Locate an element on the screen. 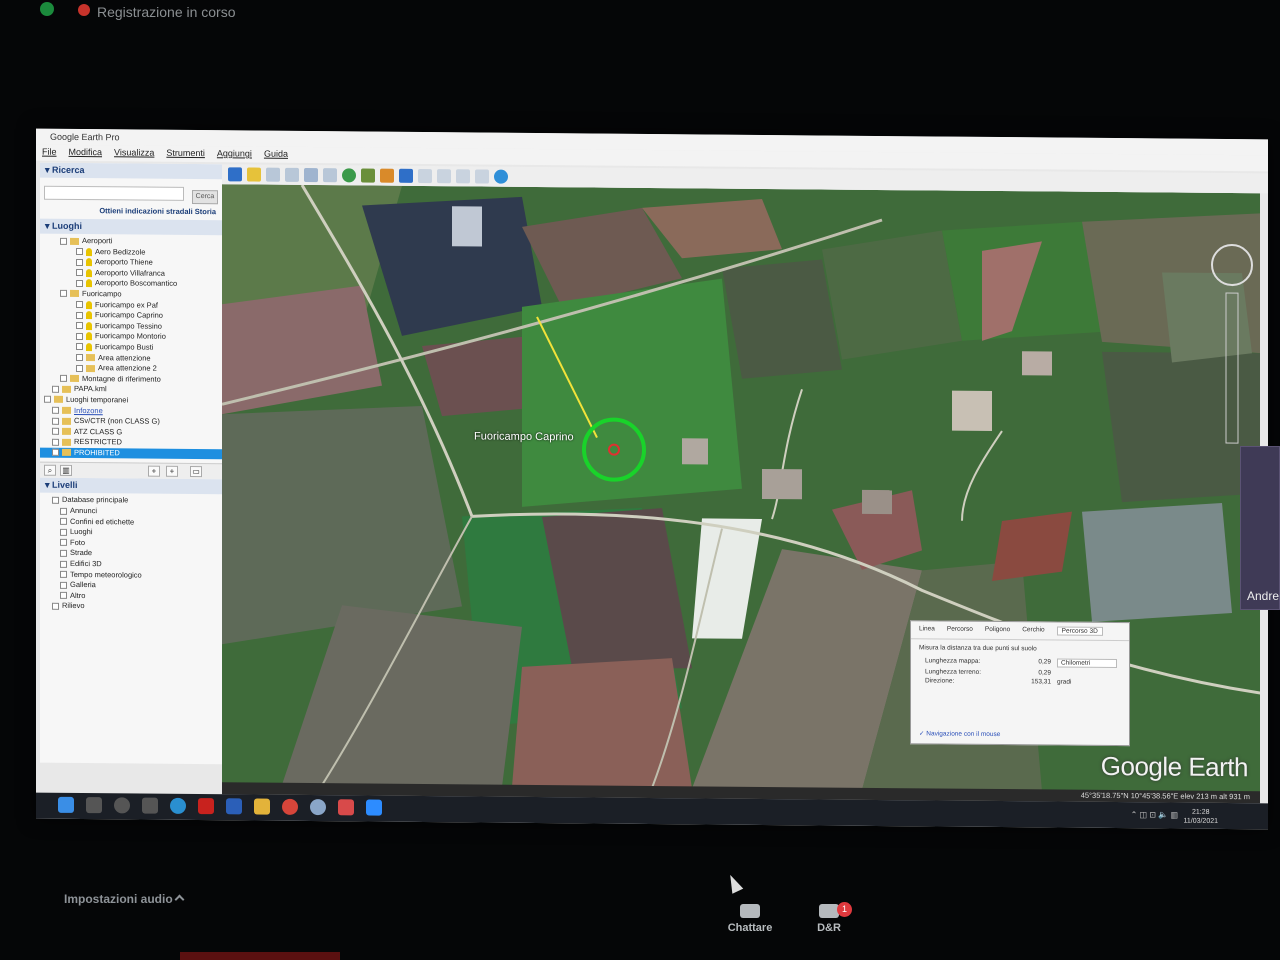 Image resolution: width=1280 pixels, height=960 pixels. places-panel-header: ▾ Luoghi is located at coordinates (131, 227).